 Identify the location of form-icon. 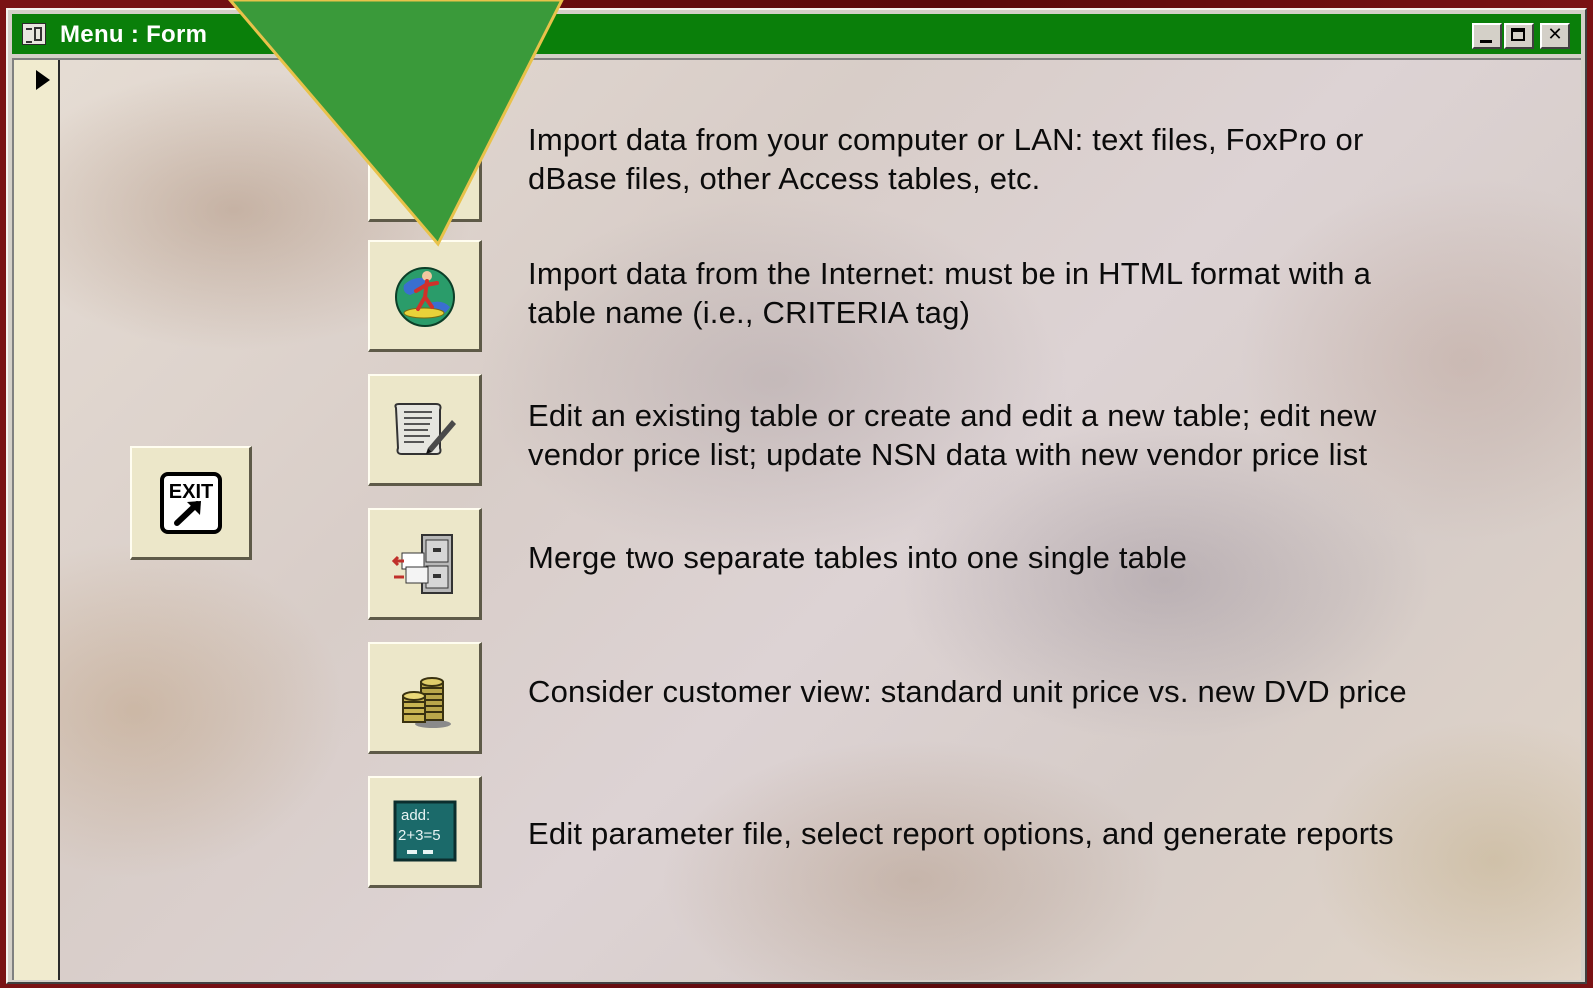
(34, 34).